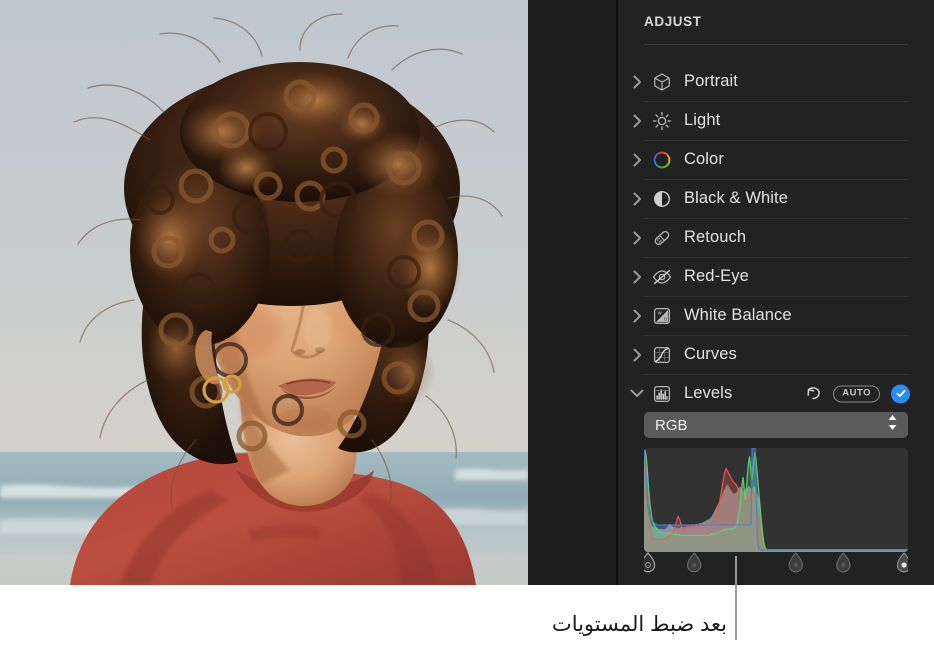 This screenshot has width=934, height=654. What do you see at coordinates (736, 598) in the screenshot?
I see `callout-leader-line` at bounding box center [736, 598].